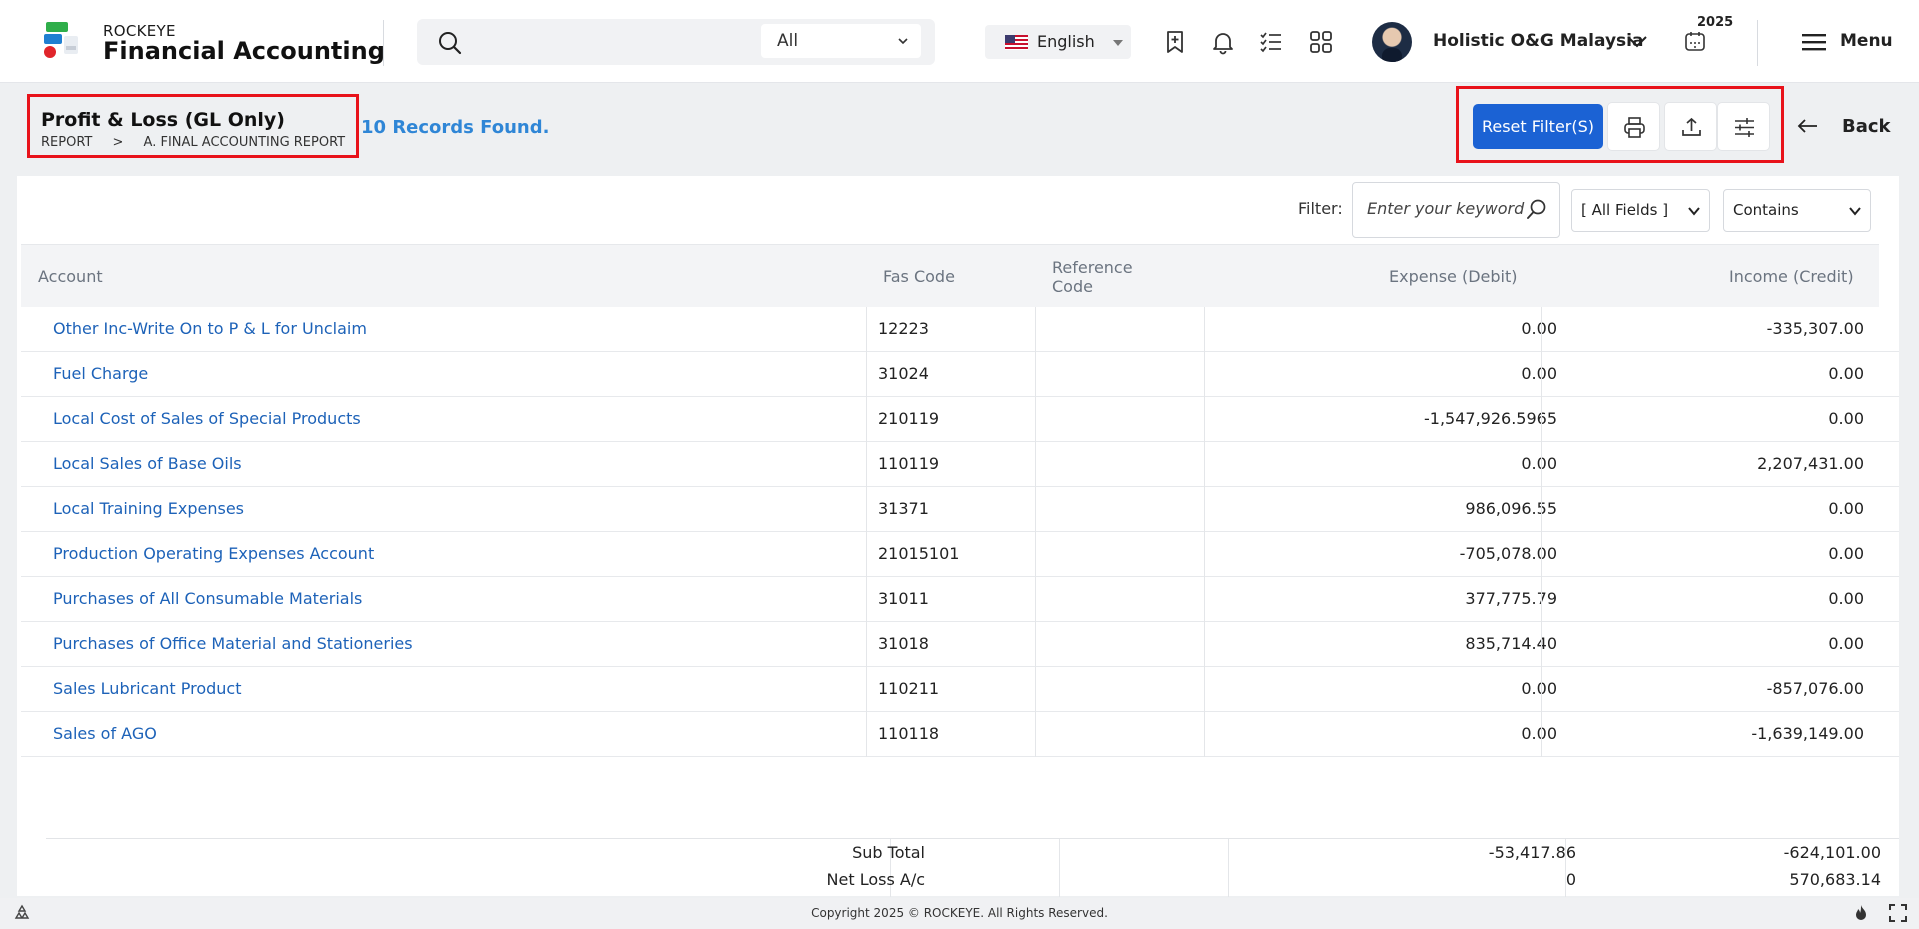 The width and height of the screenshot is (1919, 929). Describe the element at coordinates (455, 127) in the screenshot. I see `records-count: 10 Records Found.` at that location.